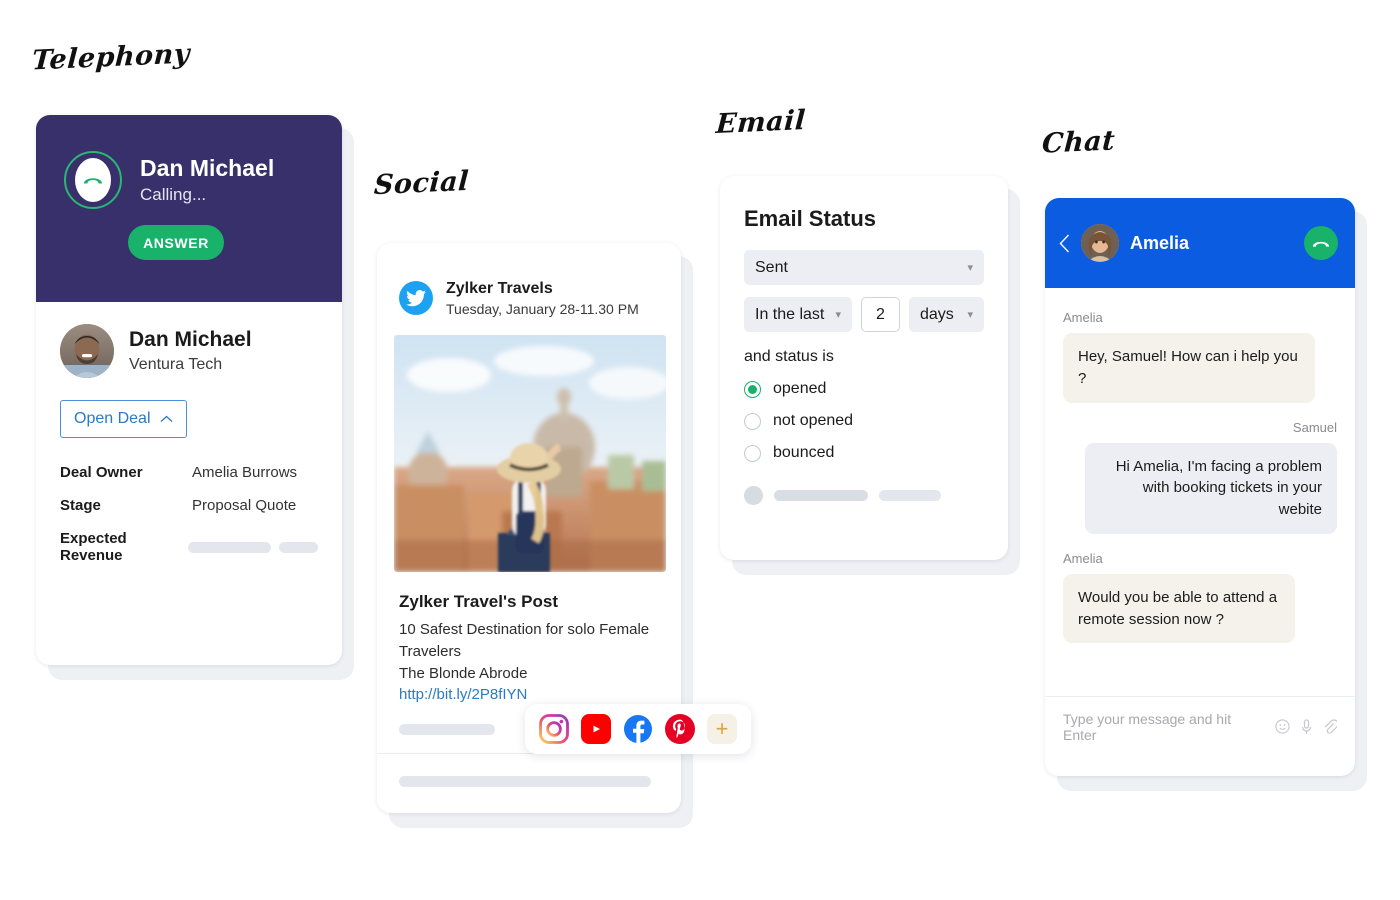 Image resolution: width=1400 pixels, height=900 pixels. What do you see at coordinates (864, 267) in the screenshot?
I see `email-status-select: Sent ▾` at bounding box center [864, 267].